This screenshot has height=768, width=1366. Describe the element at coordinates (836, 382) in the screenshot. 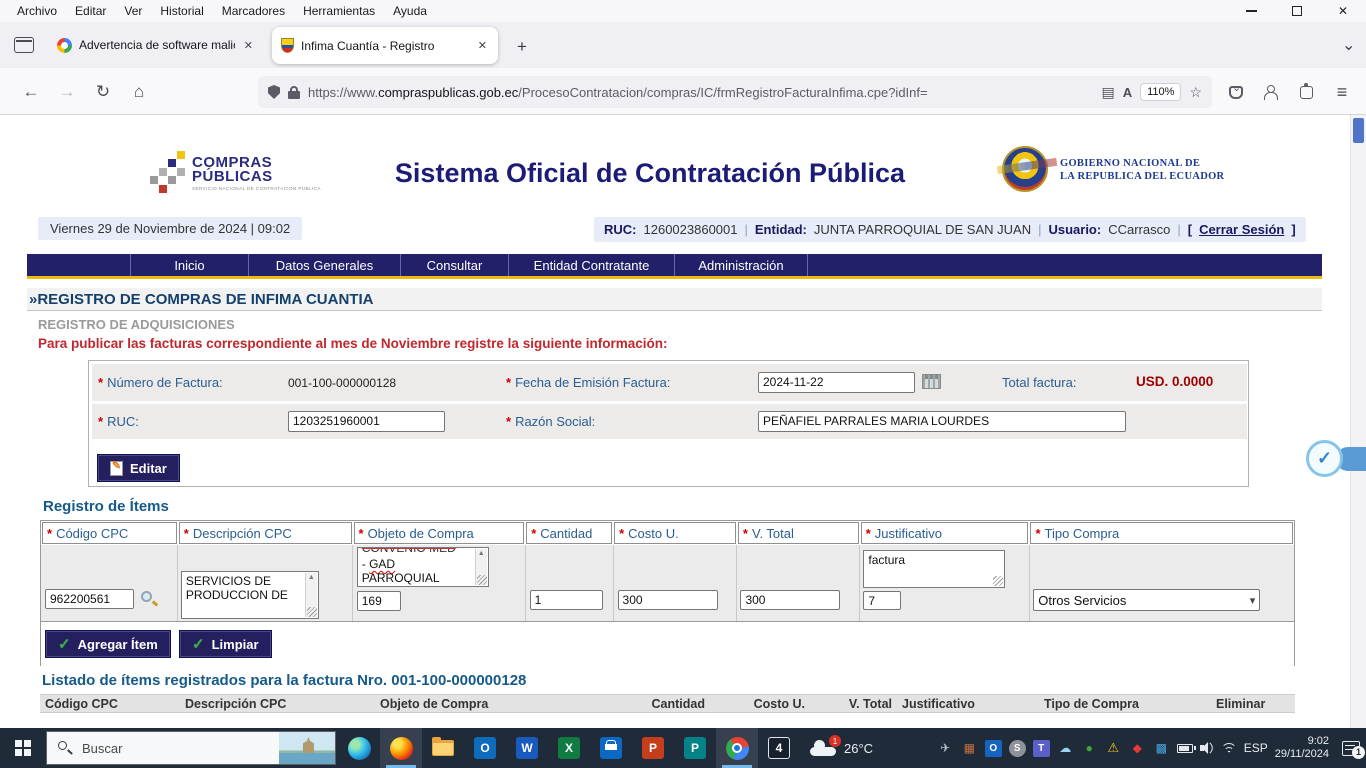

I see `fecha-emision-input: 2024-11-22` at that location.